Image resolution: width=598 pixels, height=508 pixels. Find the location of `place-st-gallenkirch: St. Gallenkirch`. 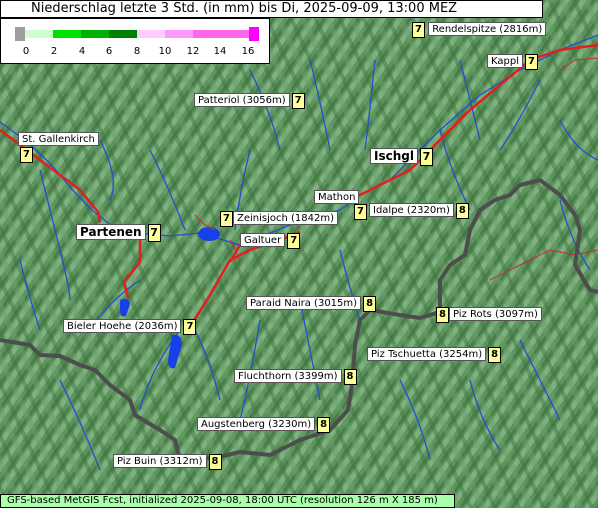

place-st-gallenkirch: St. Gallenkirch is located at coordinates (58, 139).